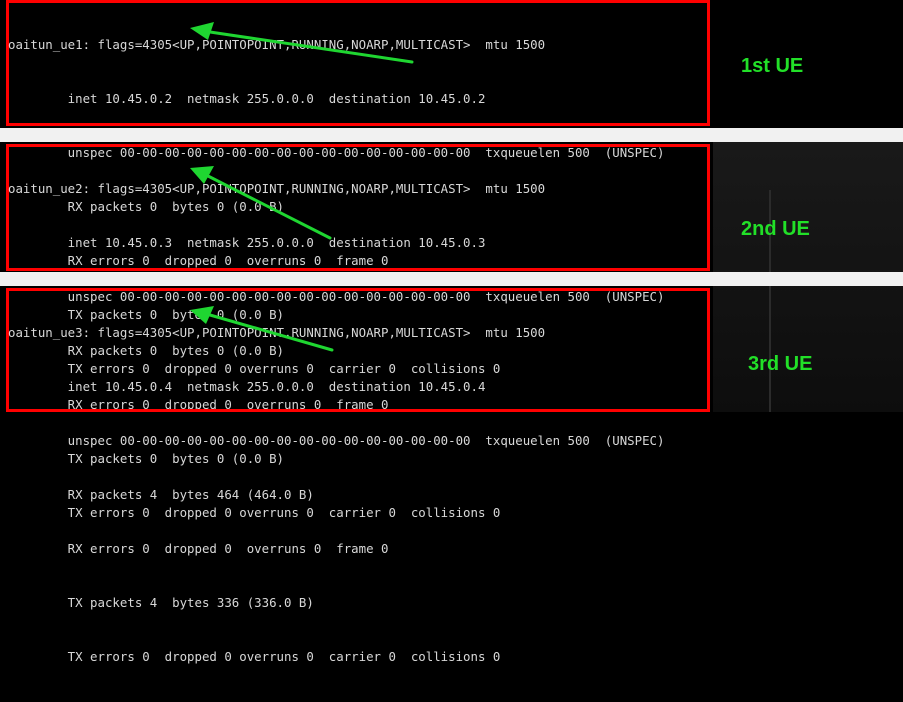 This screenshot has width=903, height=702. Describe the element at coordinates (198, 548) in the screenshot. I see `terminal-line: RX errors 0 dropped 0 overruns 0 frame 0` at that location.